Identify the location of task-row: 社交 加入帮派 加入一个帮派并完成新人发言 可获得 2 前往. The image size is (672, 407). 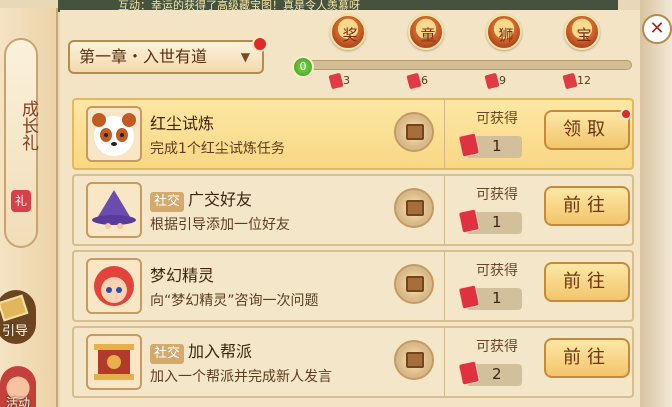
(353, 362).